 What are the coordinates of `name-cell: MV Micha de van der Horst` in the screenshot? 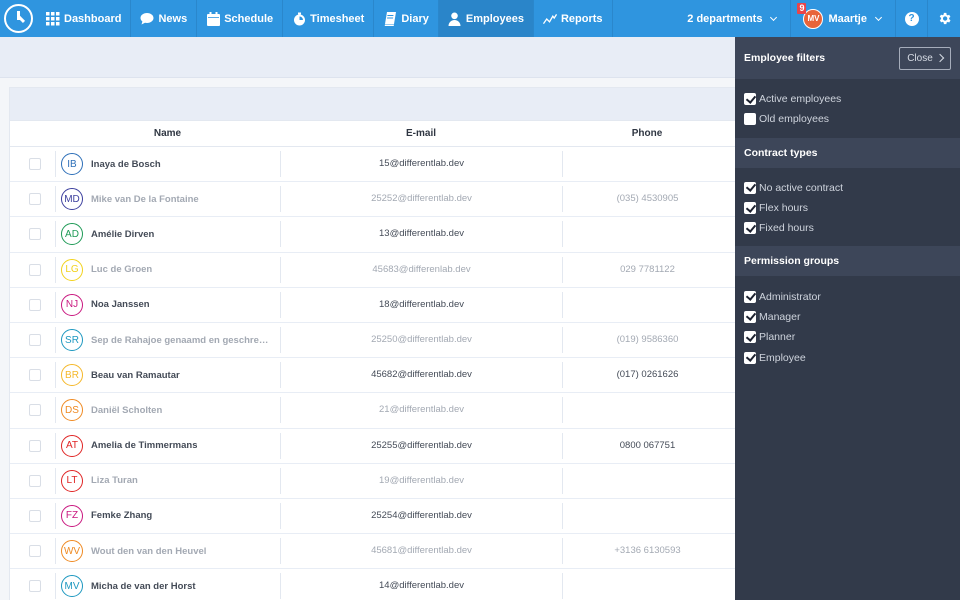 It's located at (167, 586).